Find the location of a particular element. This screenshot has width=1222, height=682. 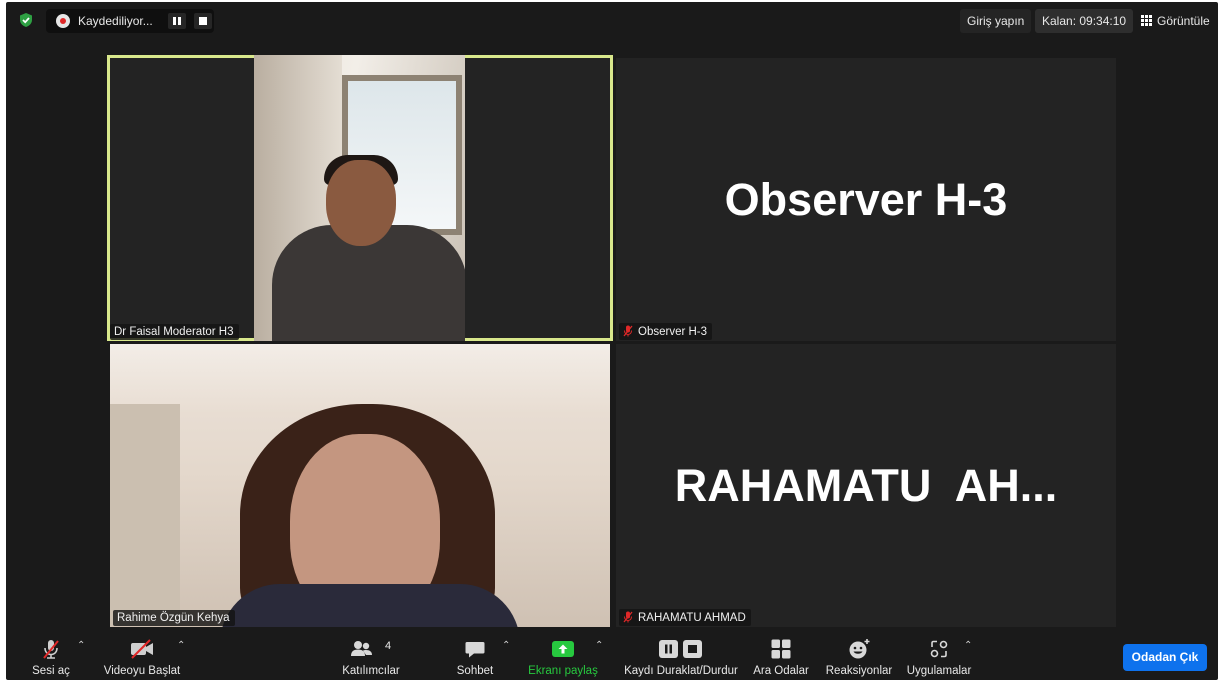

signin-button: Giriş yapın is located at coordinates (996, 21).